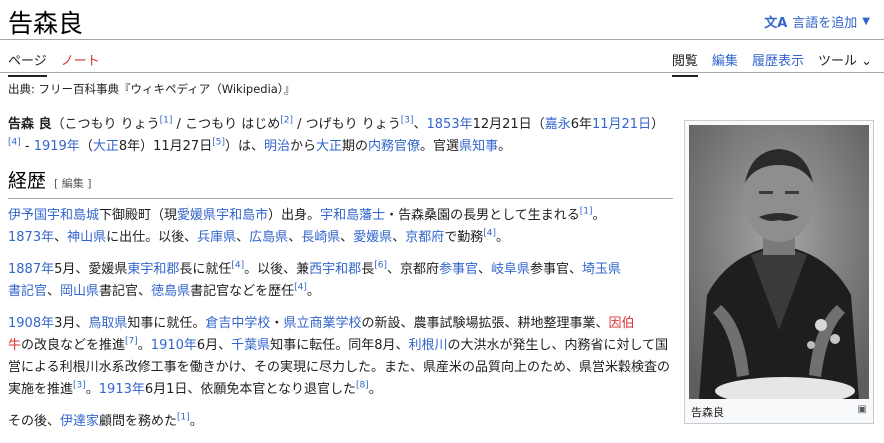  I want to click on inline-link: 1910年, so click(174, 345).